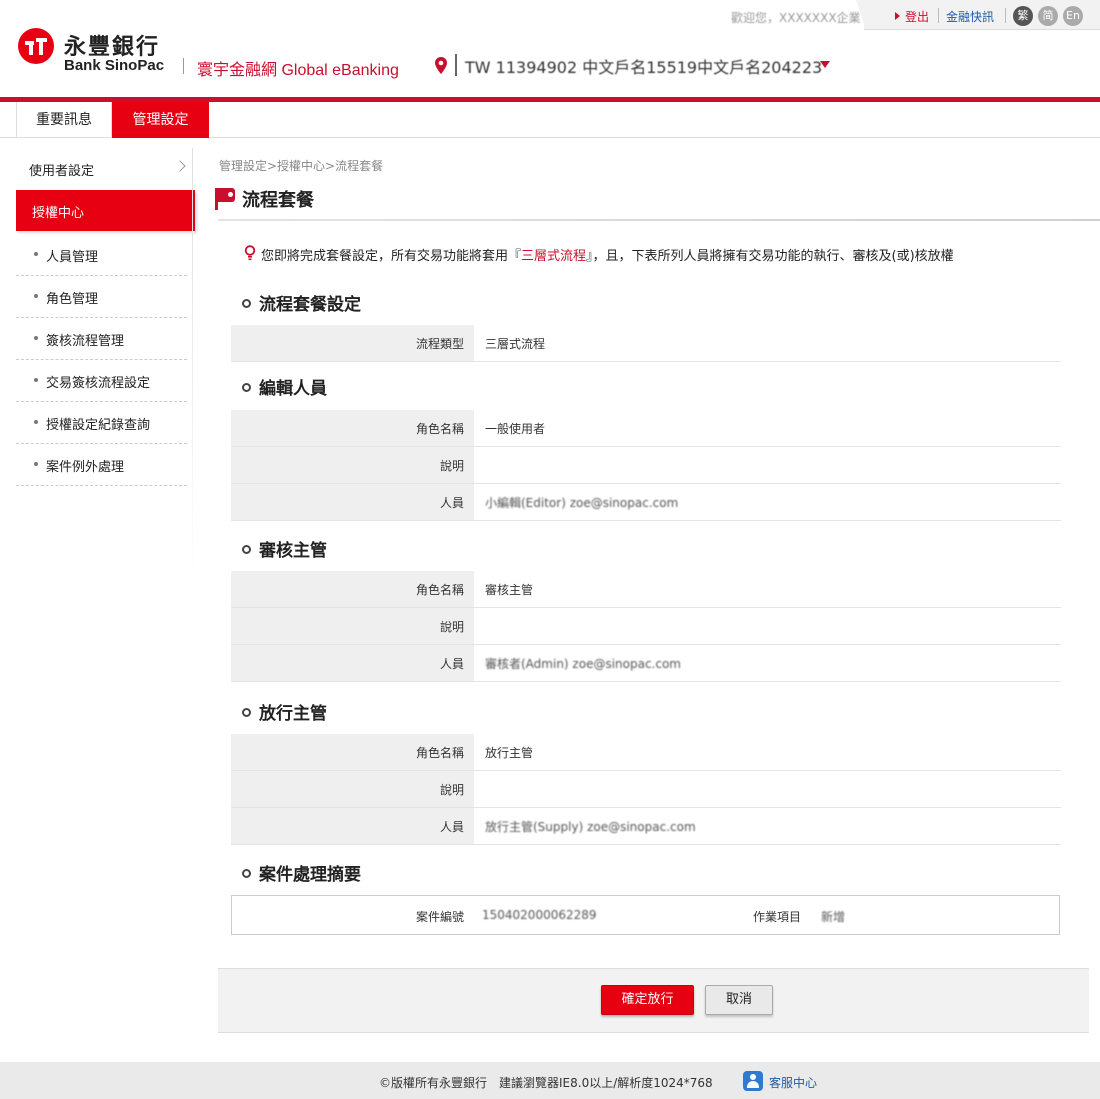  Describe the element at coordinates (917, 16) in the screenshot. I see `logout-link: 登出` at that location.